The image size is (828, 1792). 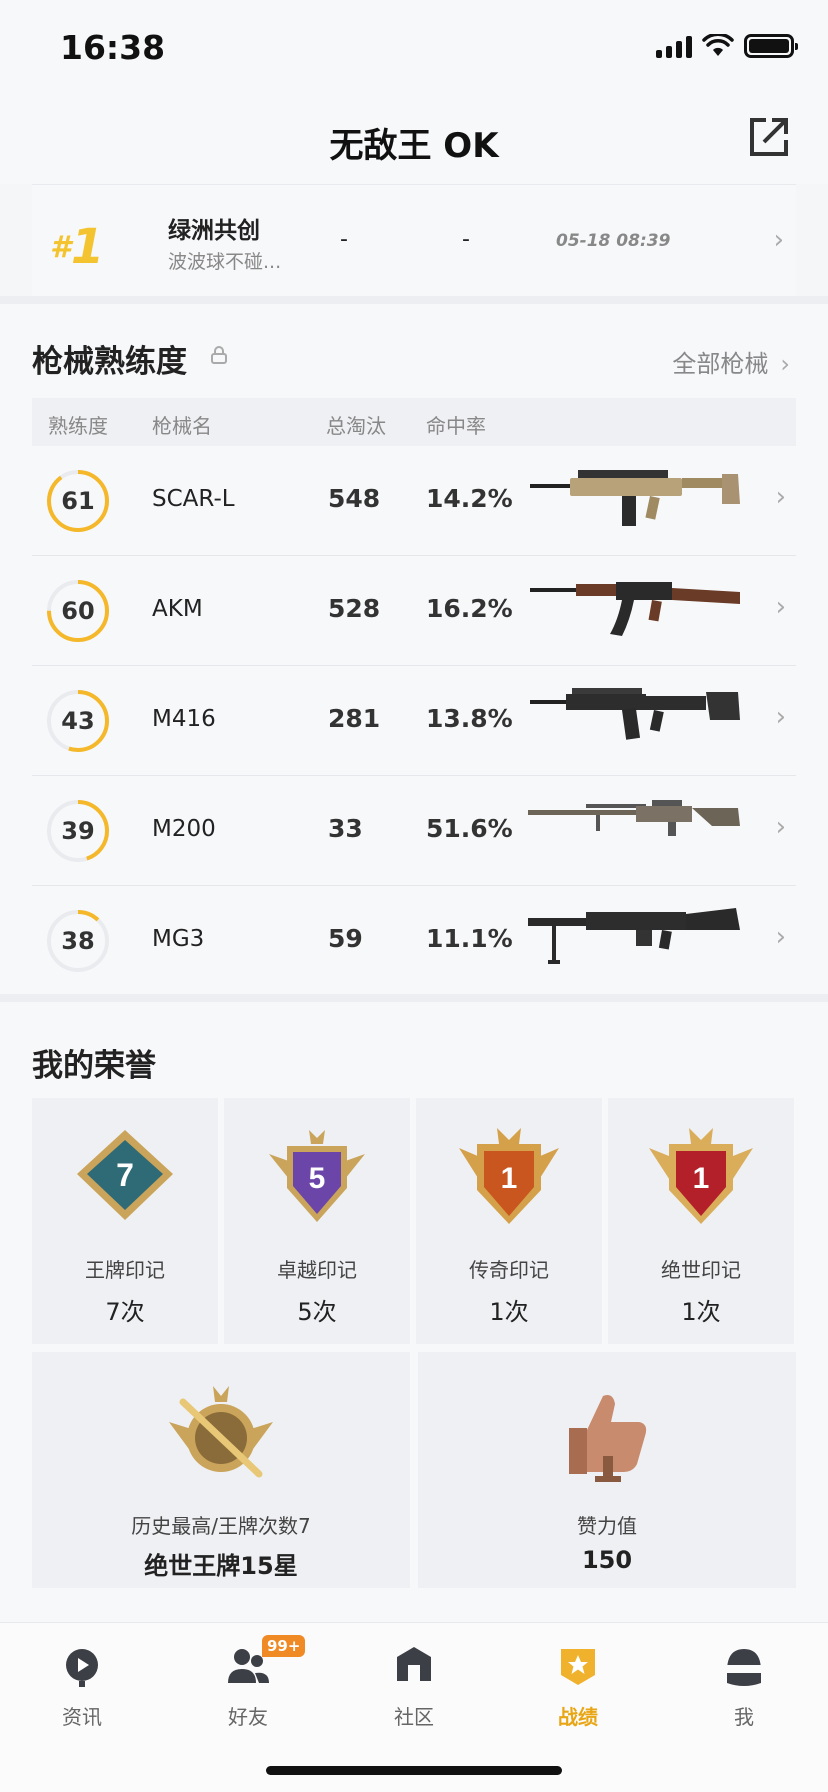 I want to click on honor-card-legend: 1 传奇印记 1次, so click(x=509, y=1221).